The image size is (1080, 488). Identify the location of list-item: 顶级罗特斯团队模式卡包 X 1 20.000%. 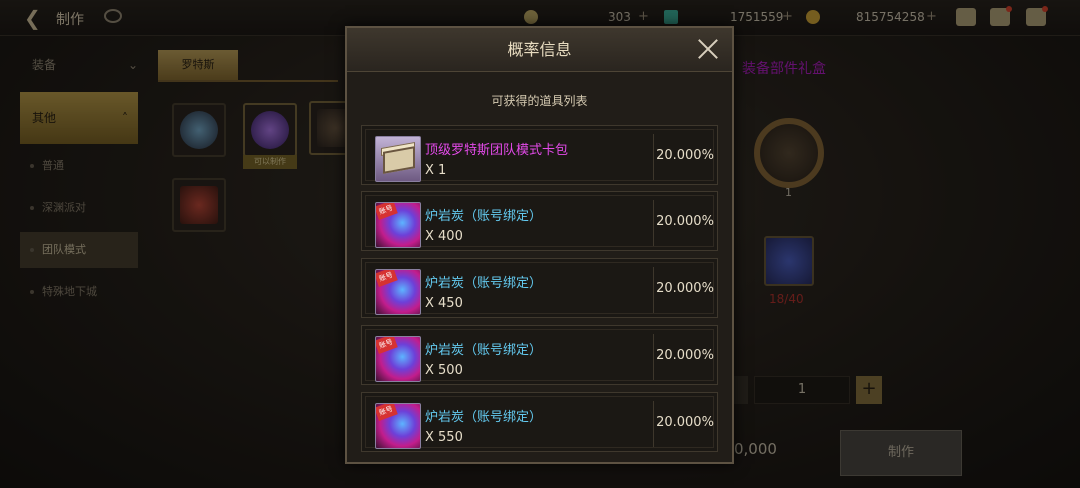
(539, 155).